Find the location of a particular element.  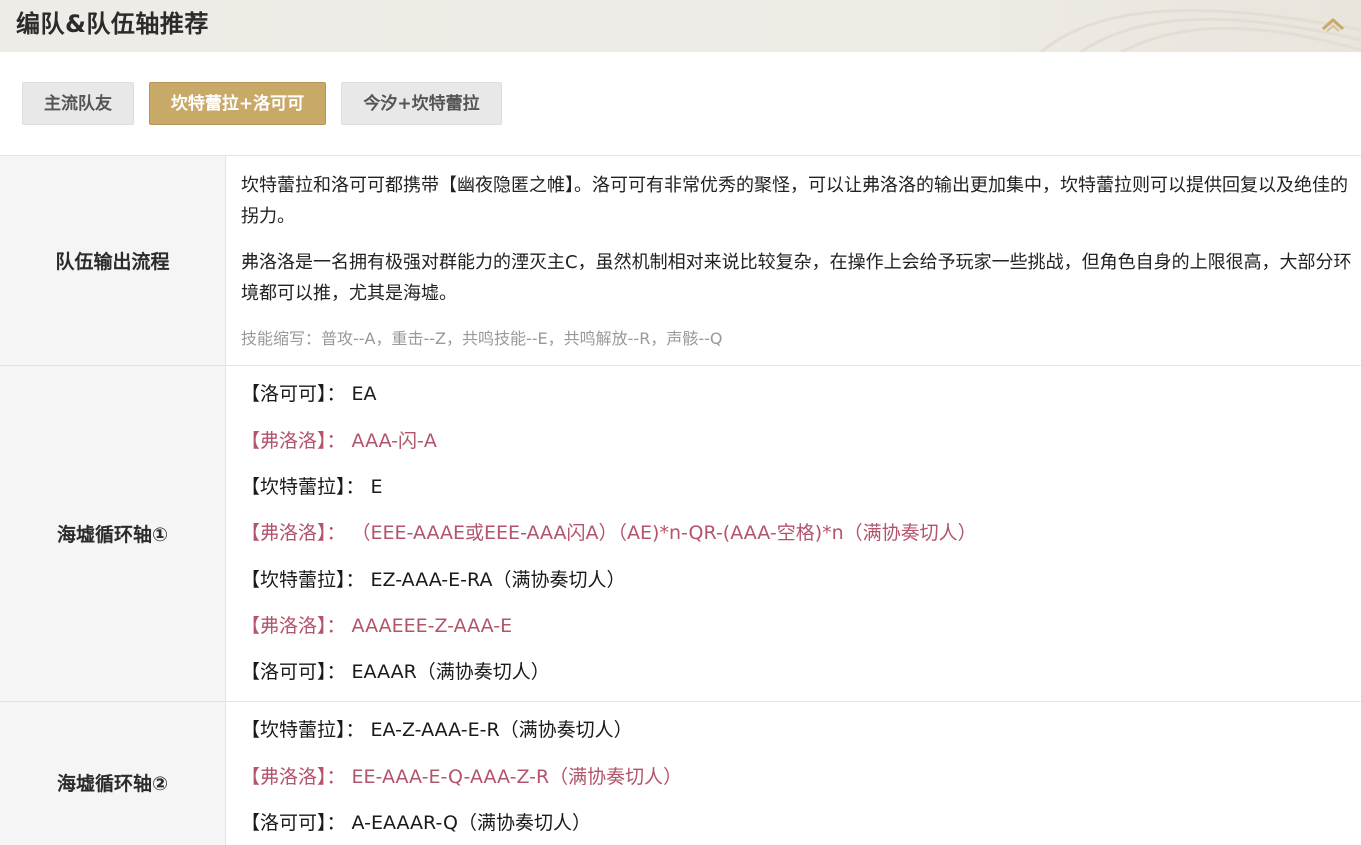

rotation-step: 【坎特蕾拉】： EA-Z-AAA-E-R（满协奏切人） is located at coordinates (437, 730).